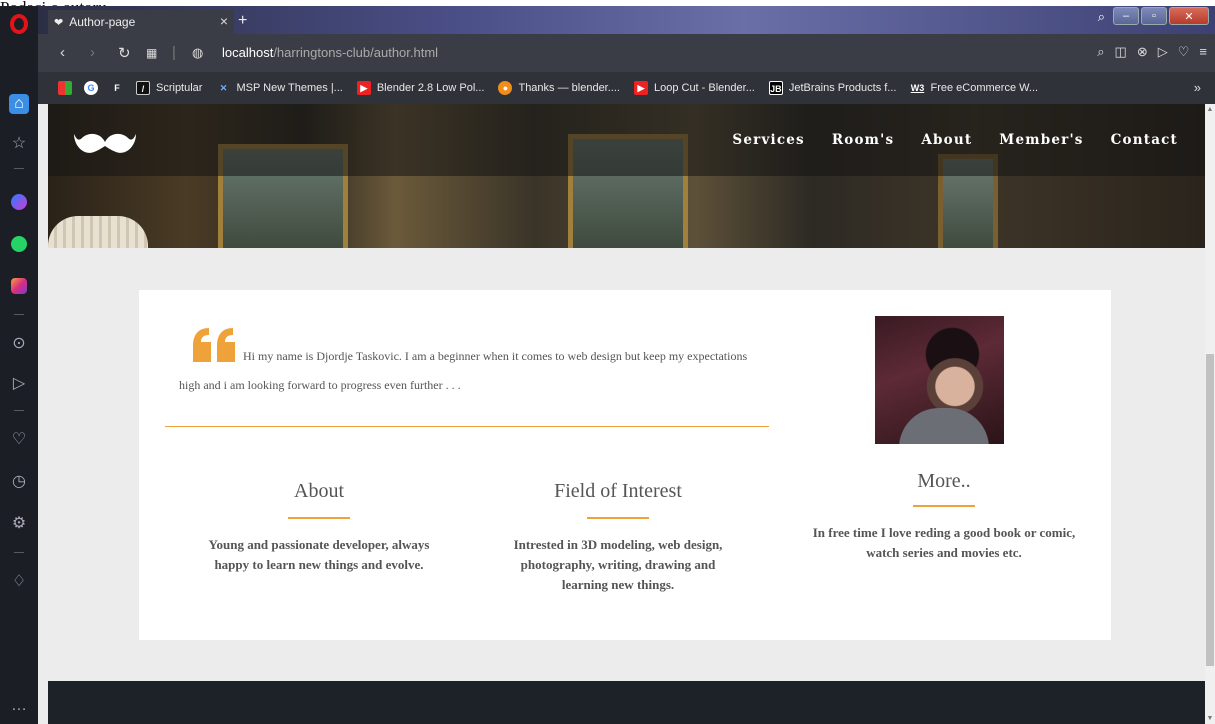 This screenshot has width=1215, height=724. Describe the element at coordinates (19, 582) in the screenshot. I see `bulb-icon: ♢` at that location.